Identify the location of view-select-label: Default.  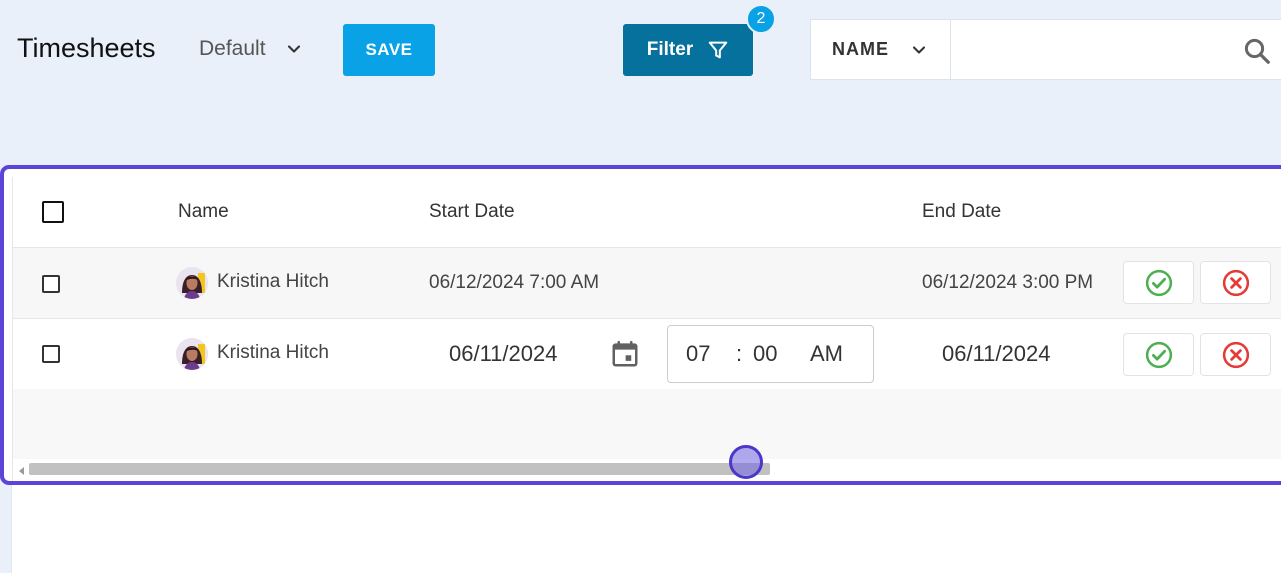
(232, 48).